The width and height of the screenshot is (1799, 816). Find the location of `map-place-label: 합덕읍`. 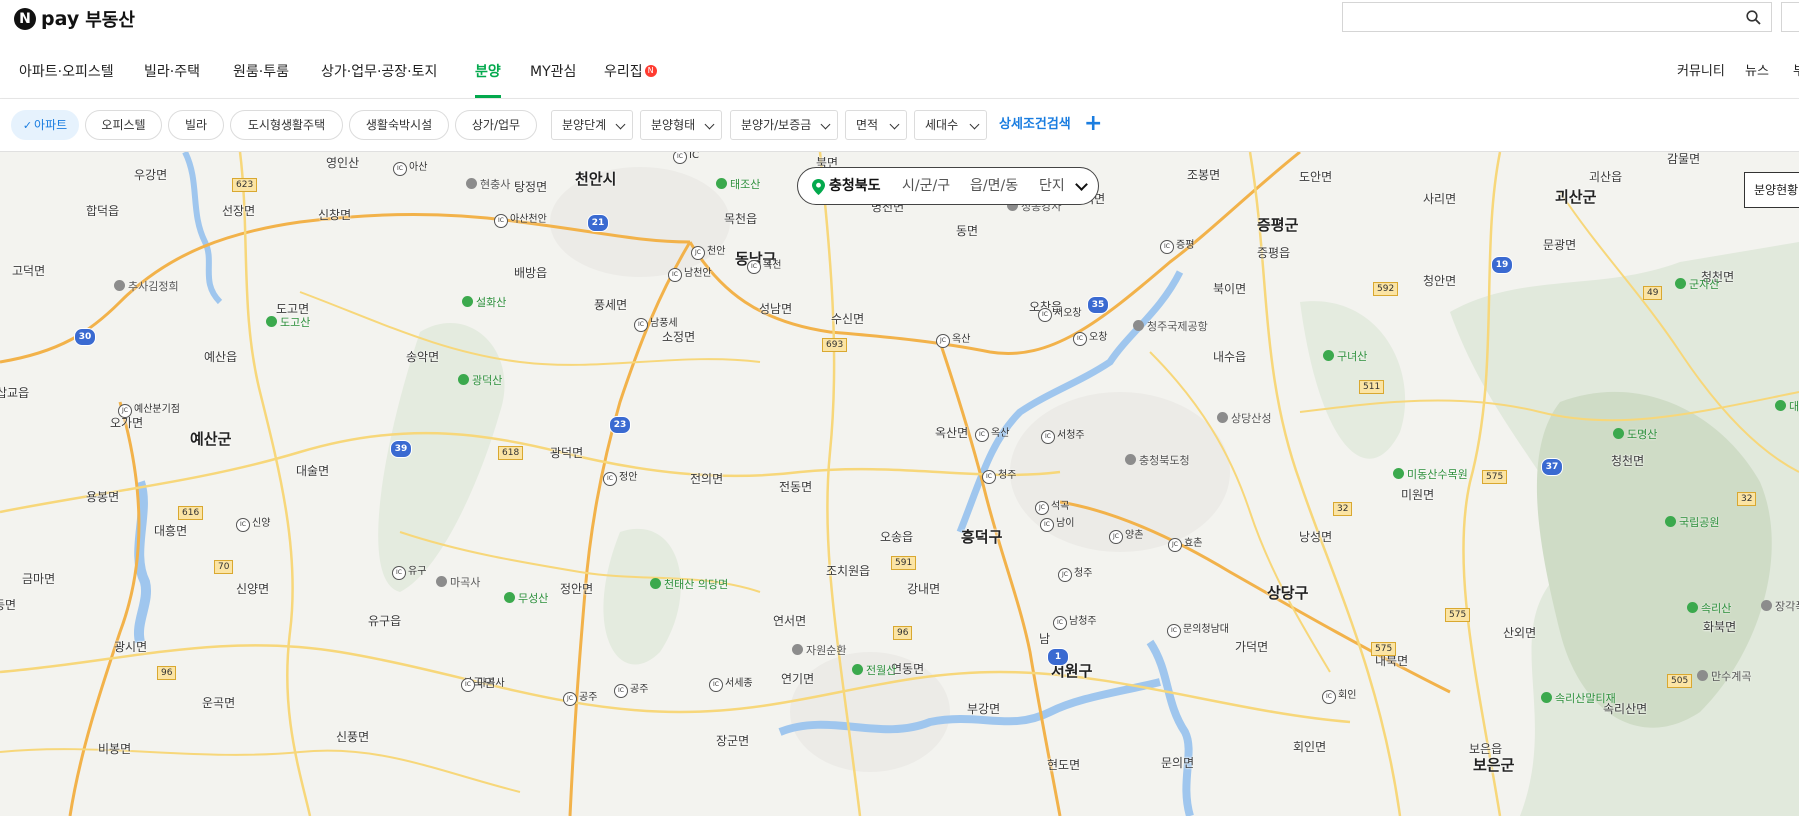

map-place-label: 합덕읍 is located at coordinates (103, 211).